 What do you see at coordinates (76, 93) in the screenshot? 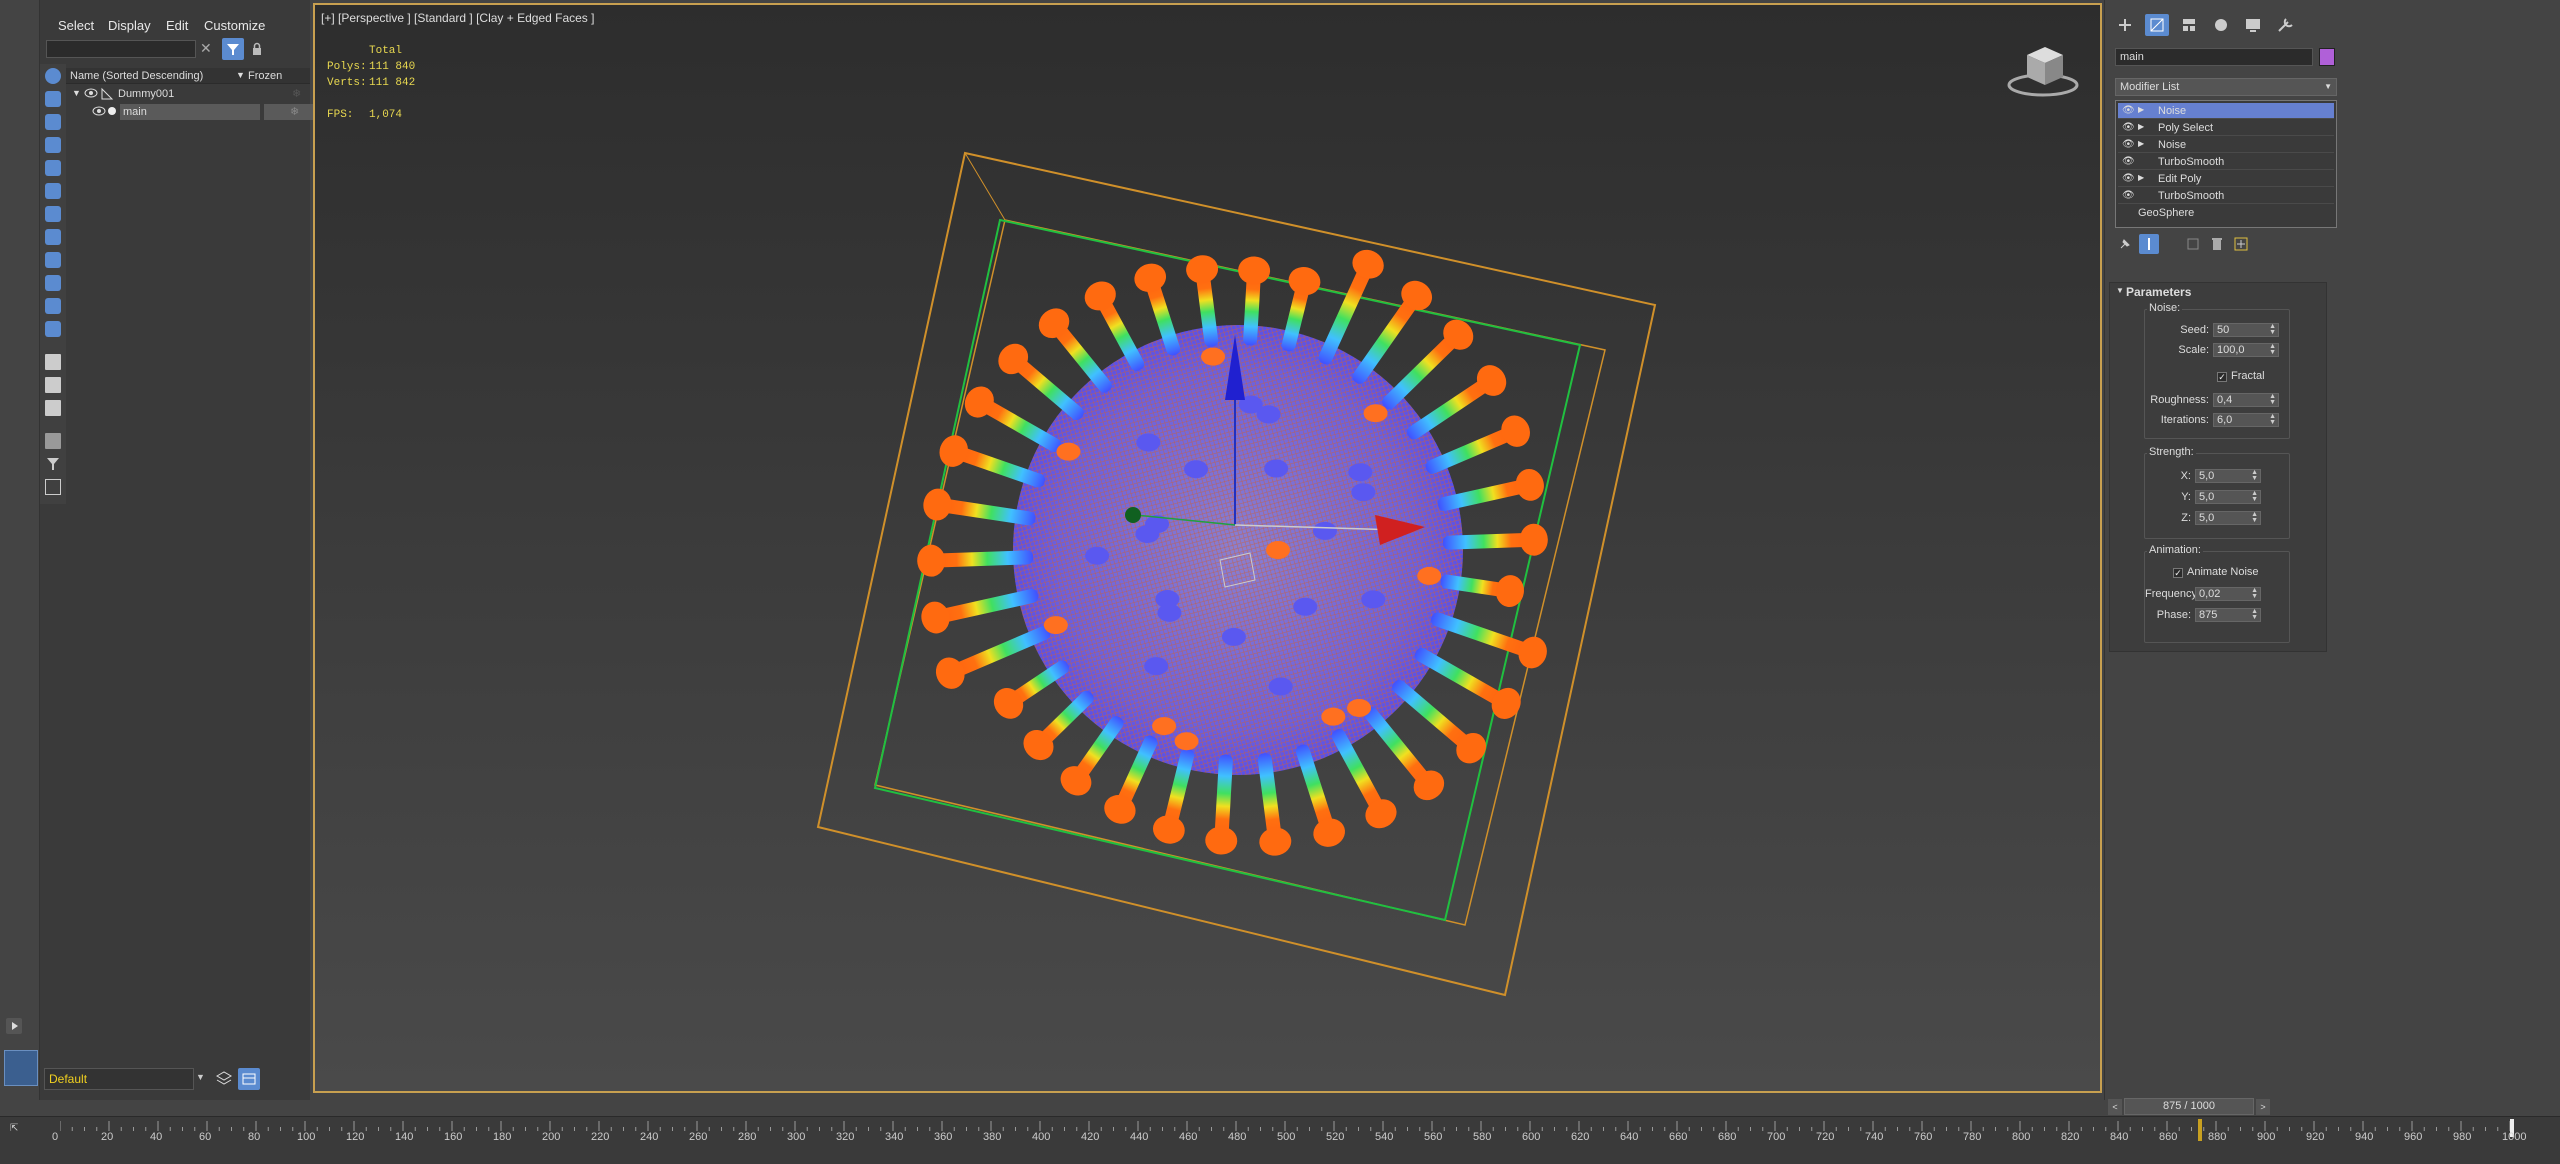
I see `expand-icon: ▼` at bounding box center [76, 93].